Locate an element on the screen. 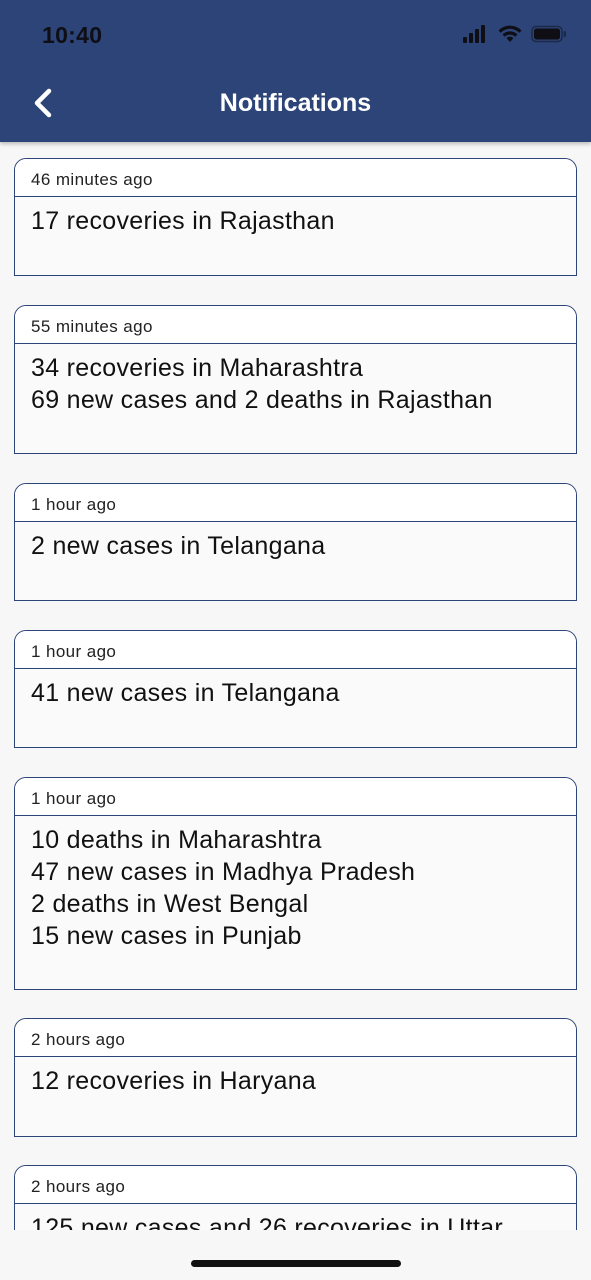 The height and width of the screenshot is (1280, 591). cellular-signal-icon is located at coordinates (474, 34).